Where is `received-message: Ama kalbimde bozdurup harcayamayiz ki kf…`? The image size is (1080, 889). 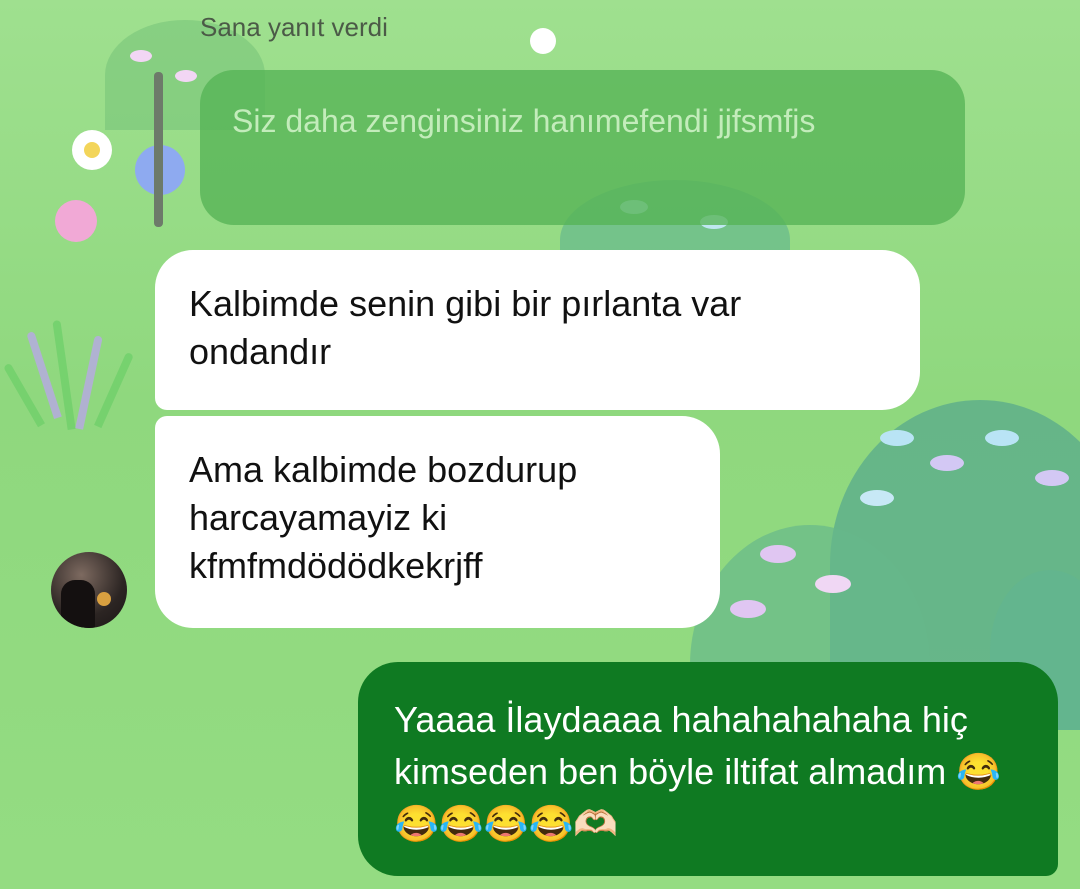 received-message: Ama kalbimde bozdurup harcayamayiz ki kf… is located at coordinates (437, 522).